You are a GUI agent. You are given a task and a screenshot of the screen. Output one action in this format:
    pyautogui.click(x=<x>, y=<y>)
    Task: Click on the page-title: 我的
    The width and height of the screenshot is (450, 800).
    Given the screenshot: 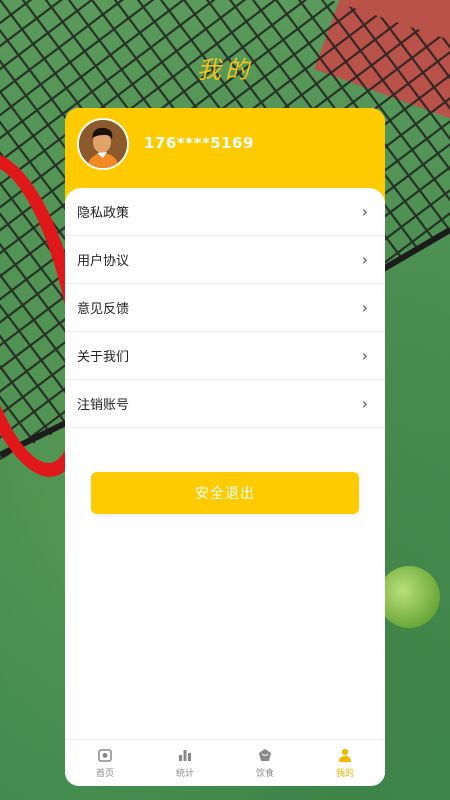 What is the action you would take?
    pyautogui.click(x=225, y=70)
    